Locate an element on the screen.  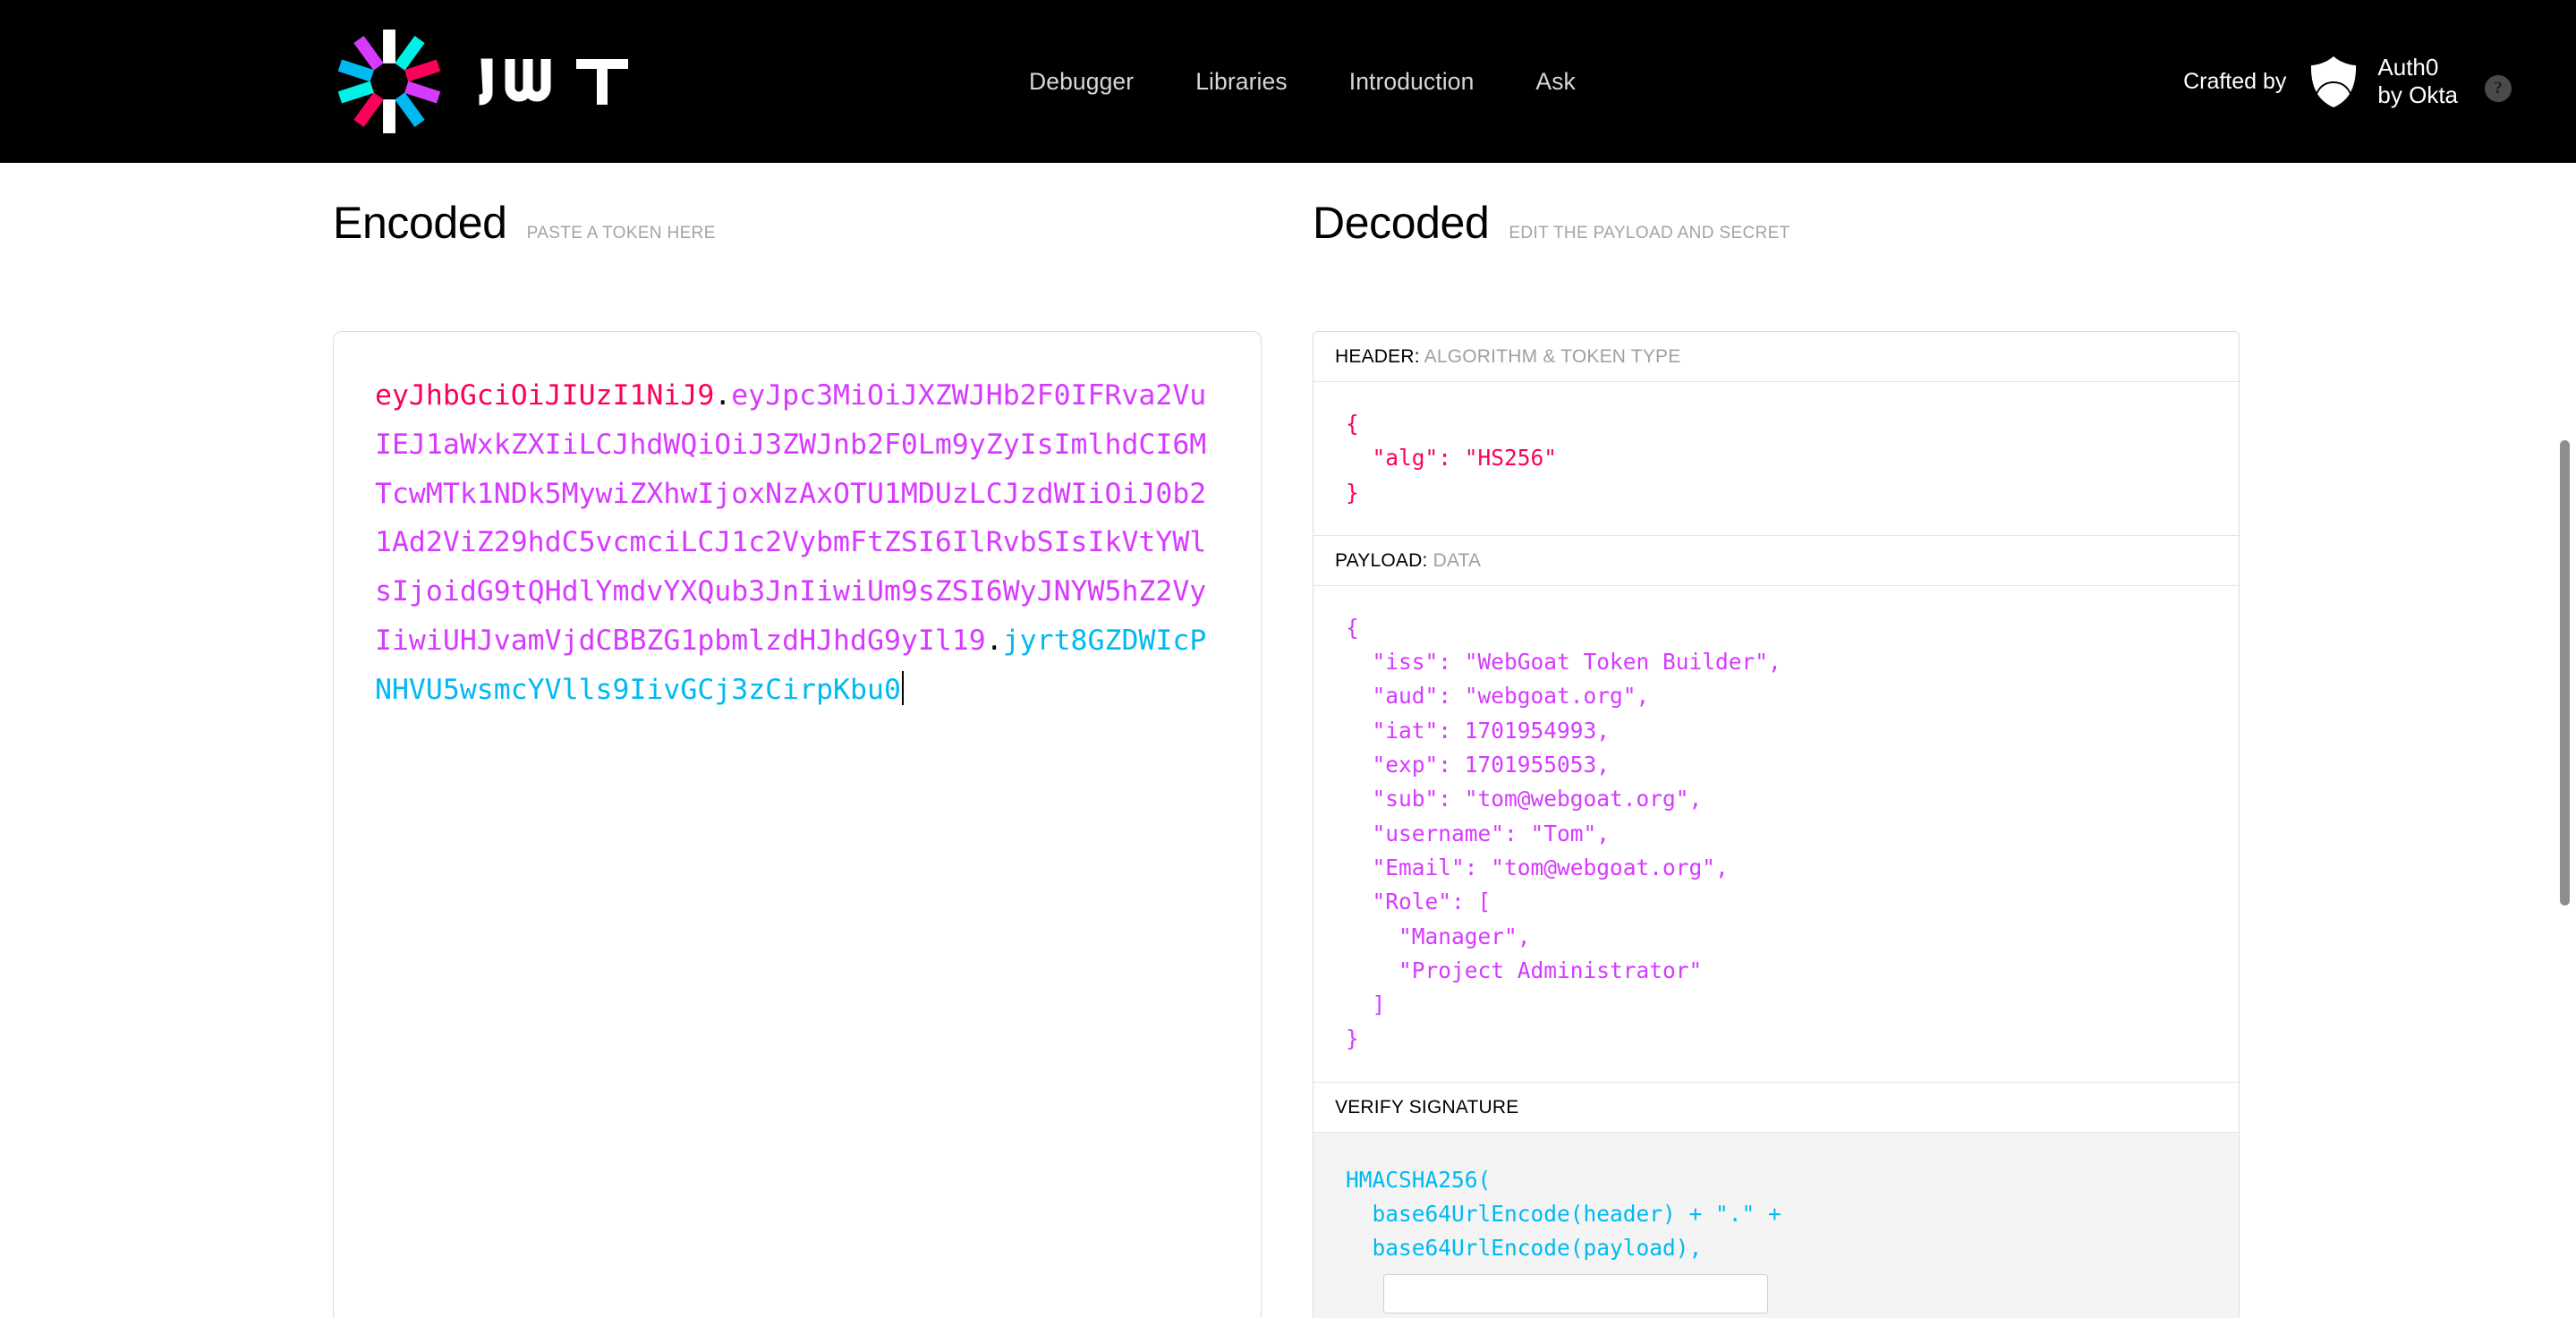
signature-line-2: base64UrlEncode(header) + "." + is located at coordinates (1563, 1214).